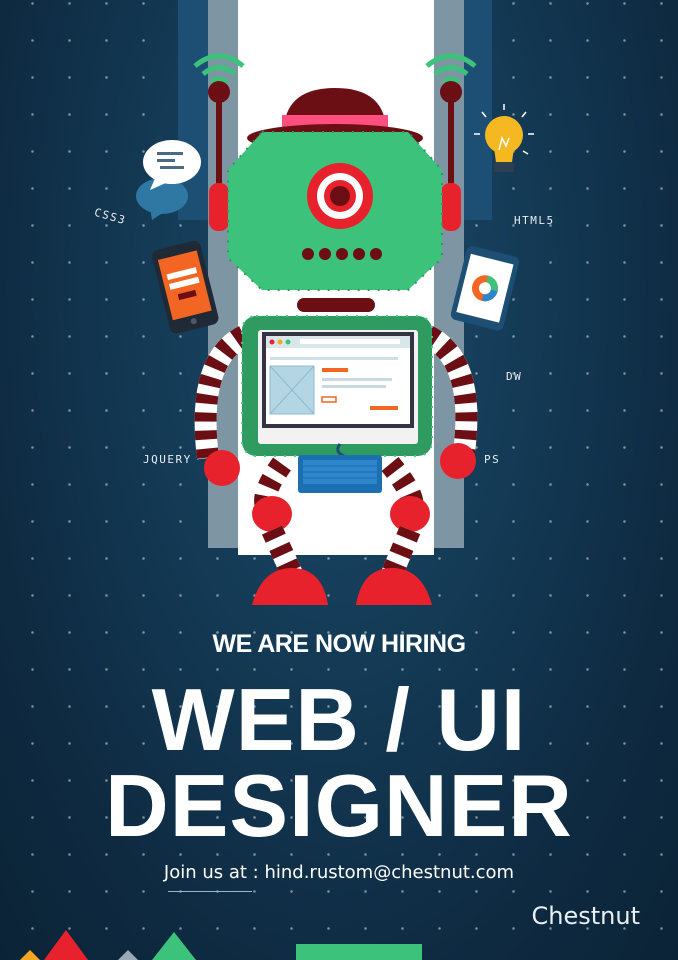  Describe the element at coordinates (492, 459) in the screenshot. I see `skill-label-ps: PS` at that location.